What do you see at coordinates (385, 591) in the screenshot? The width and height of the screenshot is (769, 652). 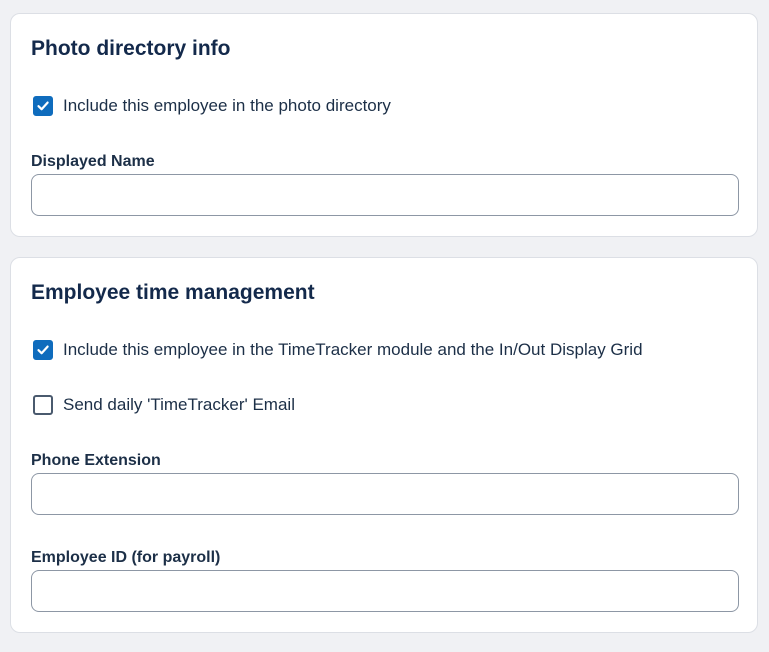 I see `employee-id-input` at bounding box center [385, 591].